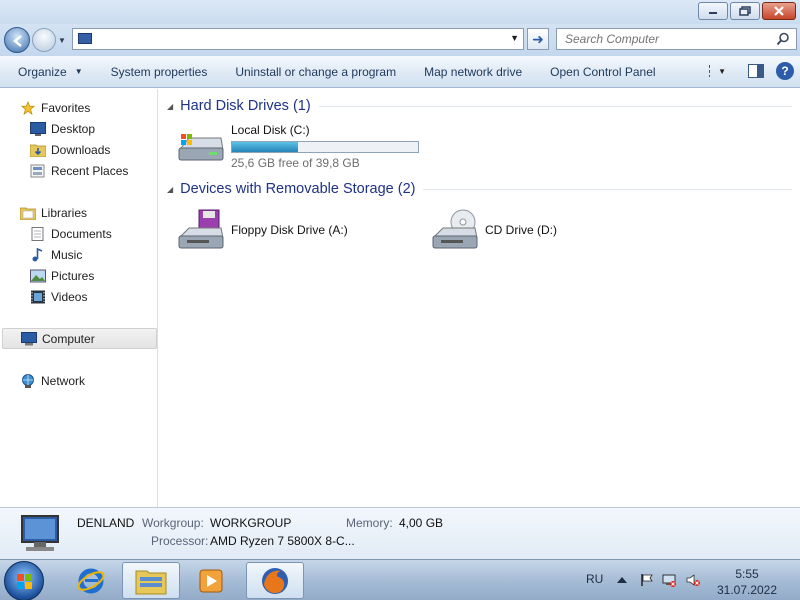  I want to click on recent-pages-dropdown: ▼, so click(62, 40).